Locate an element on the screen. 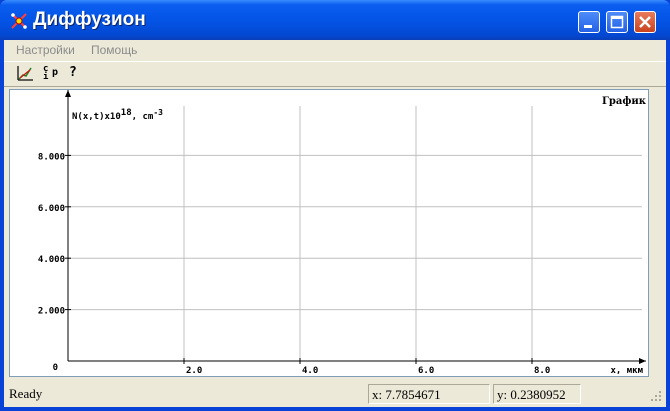  status-text: Ready is located at coordinates (26, 393).